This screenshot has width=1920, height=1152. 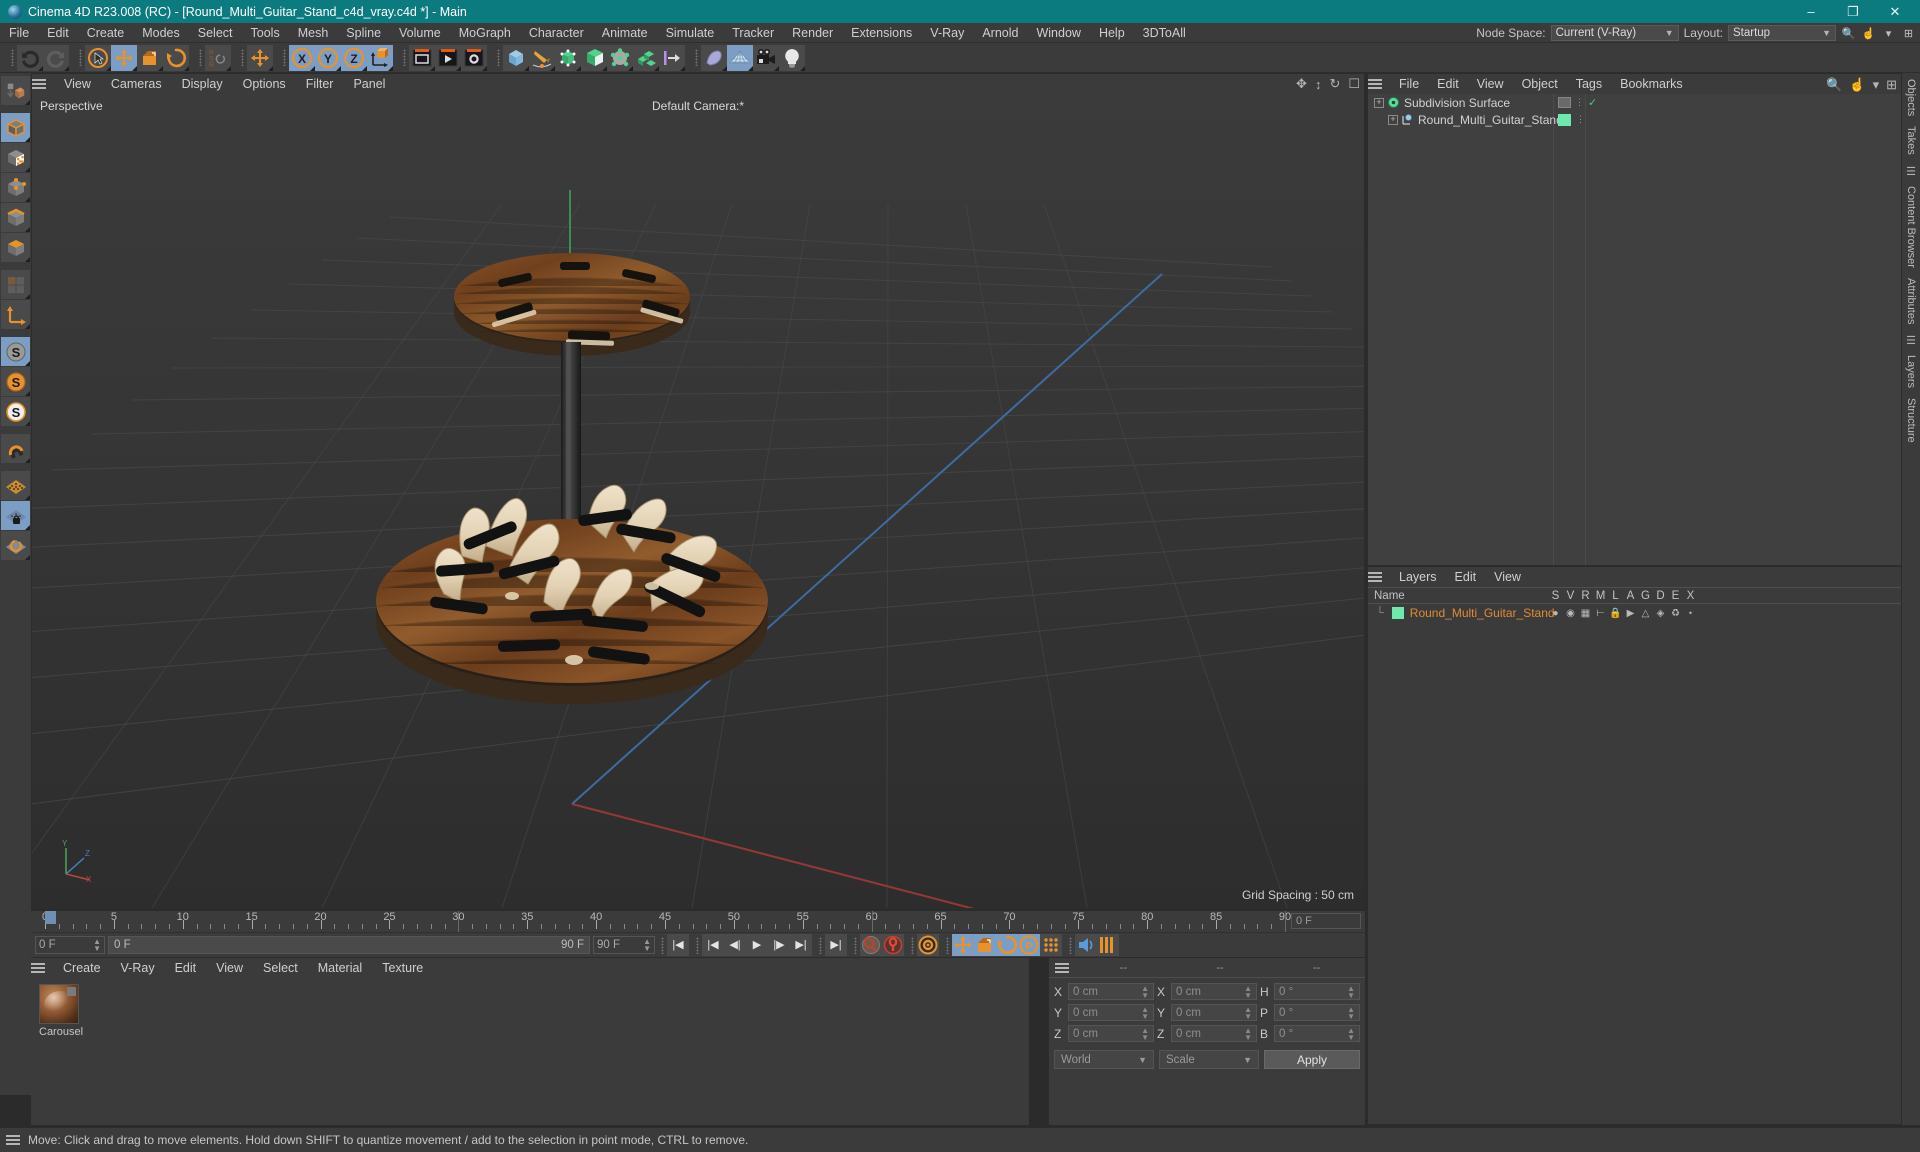 I want to click on object-menu-file: File, so click(x=1409, y=84).